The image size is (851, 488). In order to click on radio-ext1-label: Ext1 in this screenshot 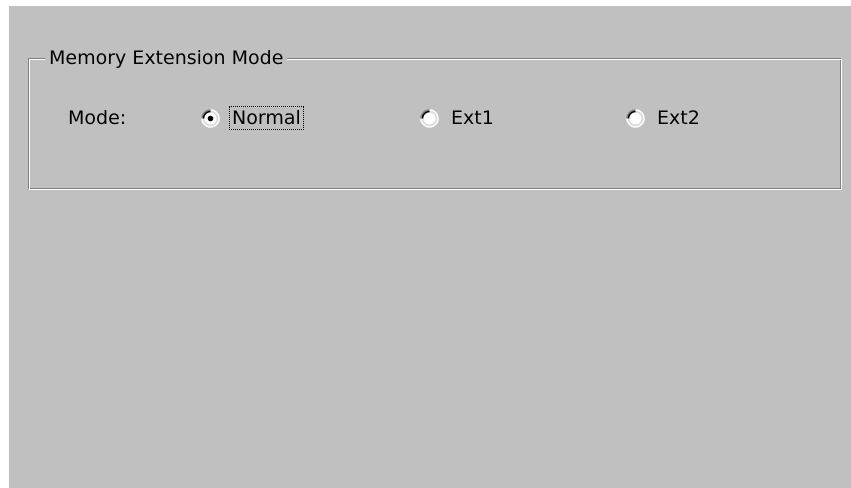, I will do `click(472, 118)`.